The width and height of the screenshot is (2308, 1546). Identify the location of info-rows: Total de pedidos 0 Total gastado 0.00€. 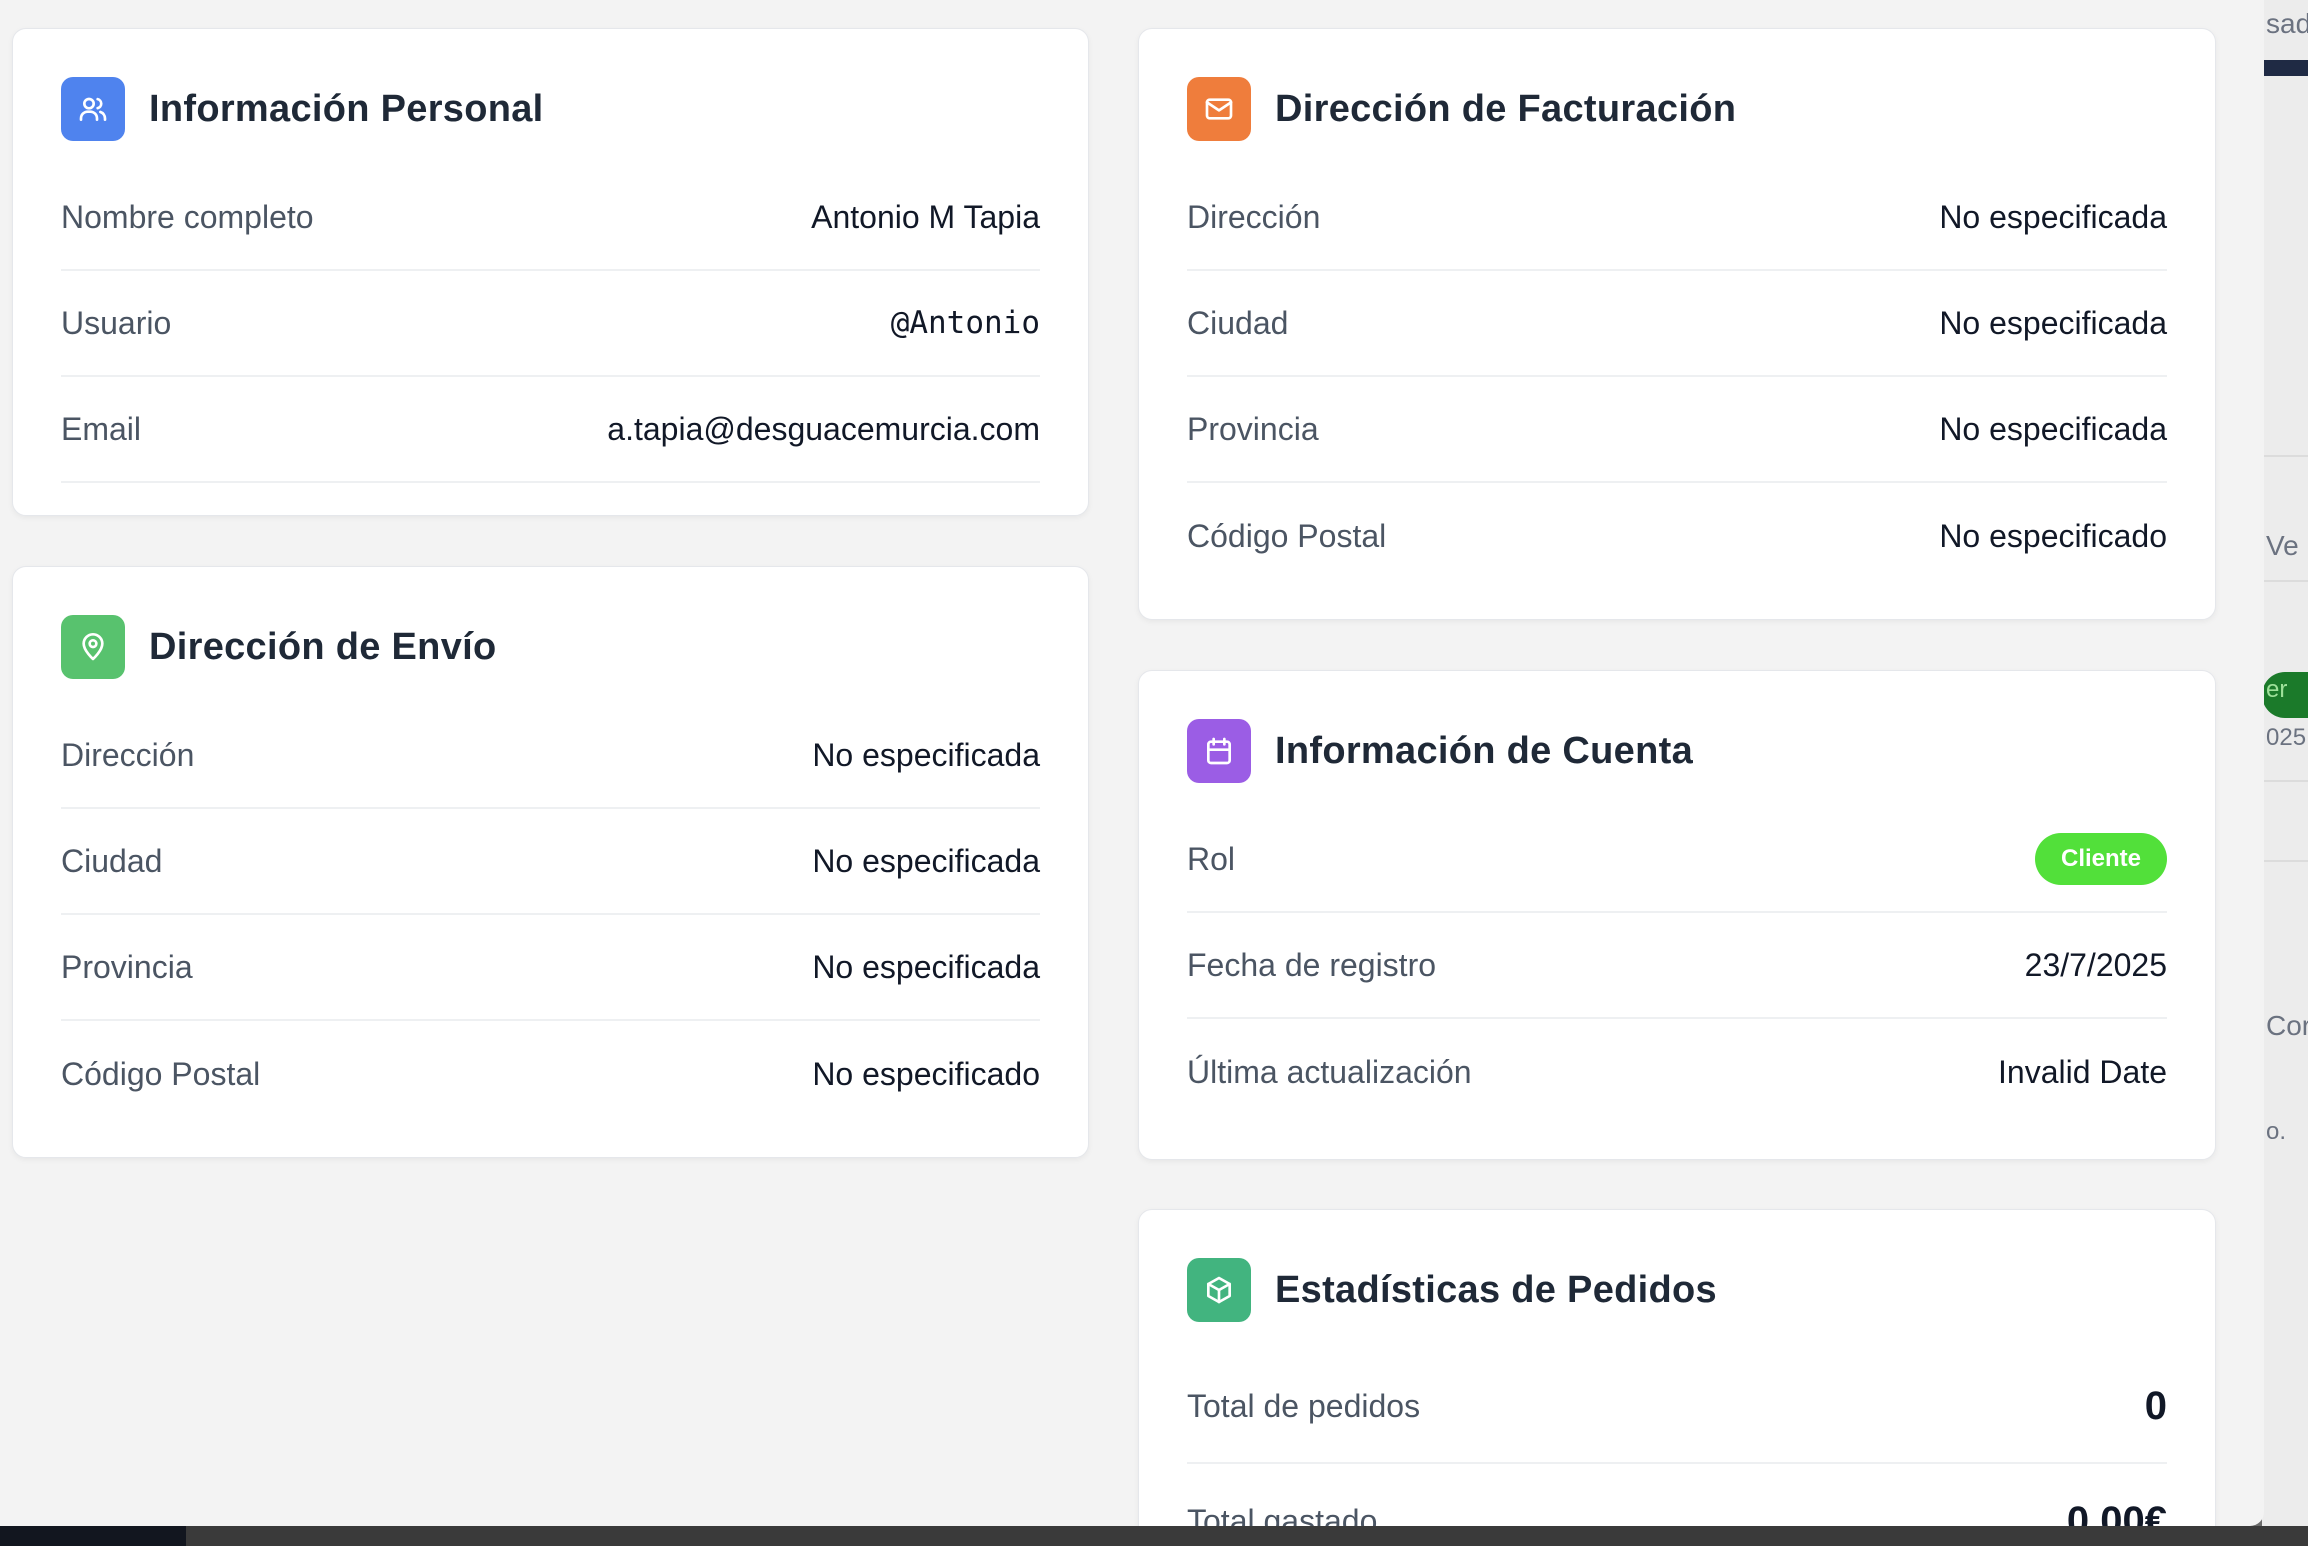
(1677, 1438).